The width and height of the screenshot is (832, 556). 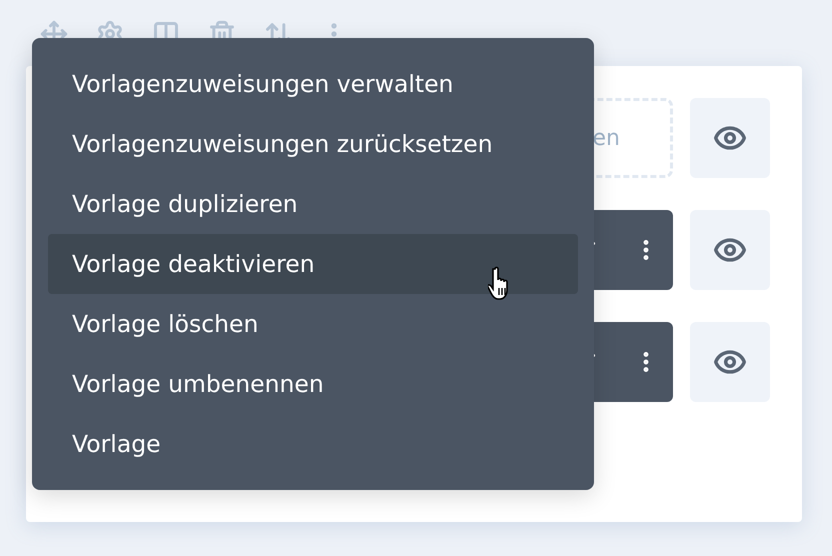 What do you see at coordinates (606, 138) in the screenshot?
I see `drop-zone-label: en` at bounding box center [606, 138].